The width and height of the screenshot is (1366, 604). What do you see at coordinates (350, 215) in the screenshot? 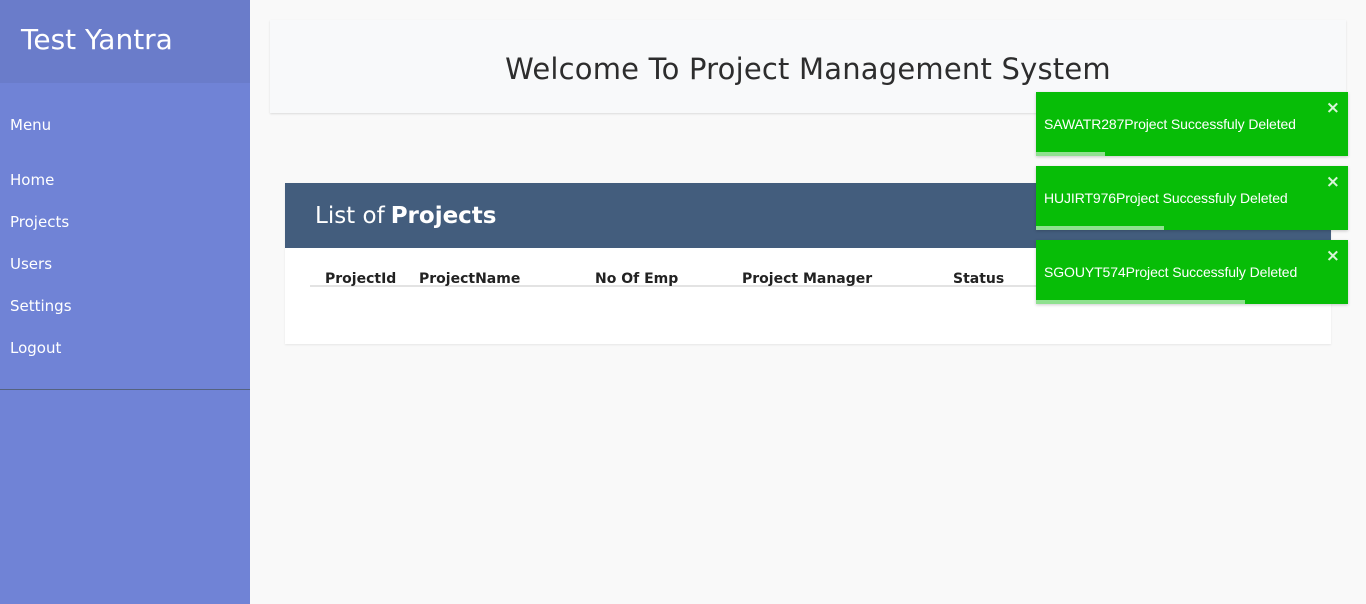
I see `projects-title-prefix: List of` at bounding box center [350, 215].